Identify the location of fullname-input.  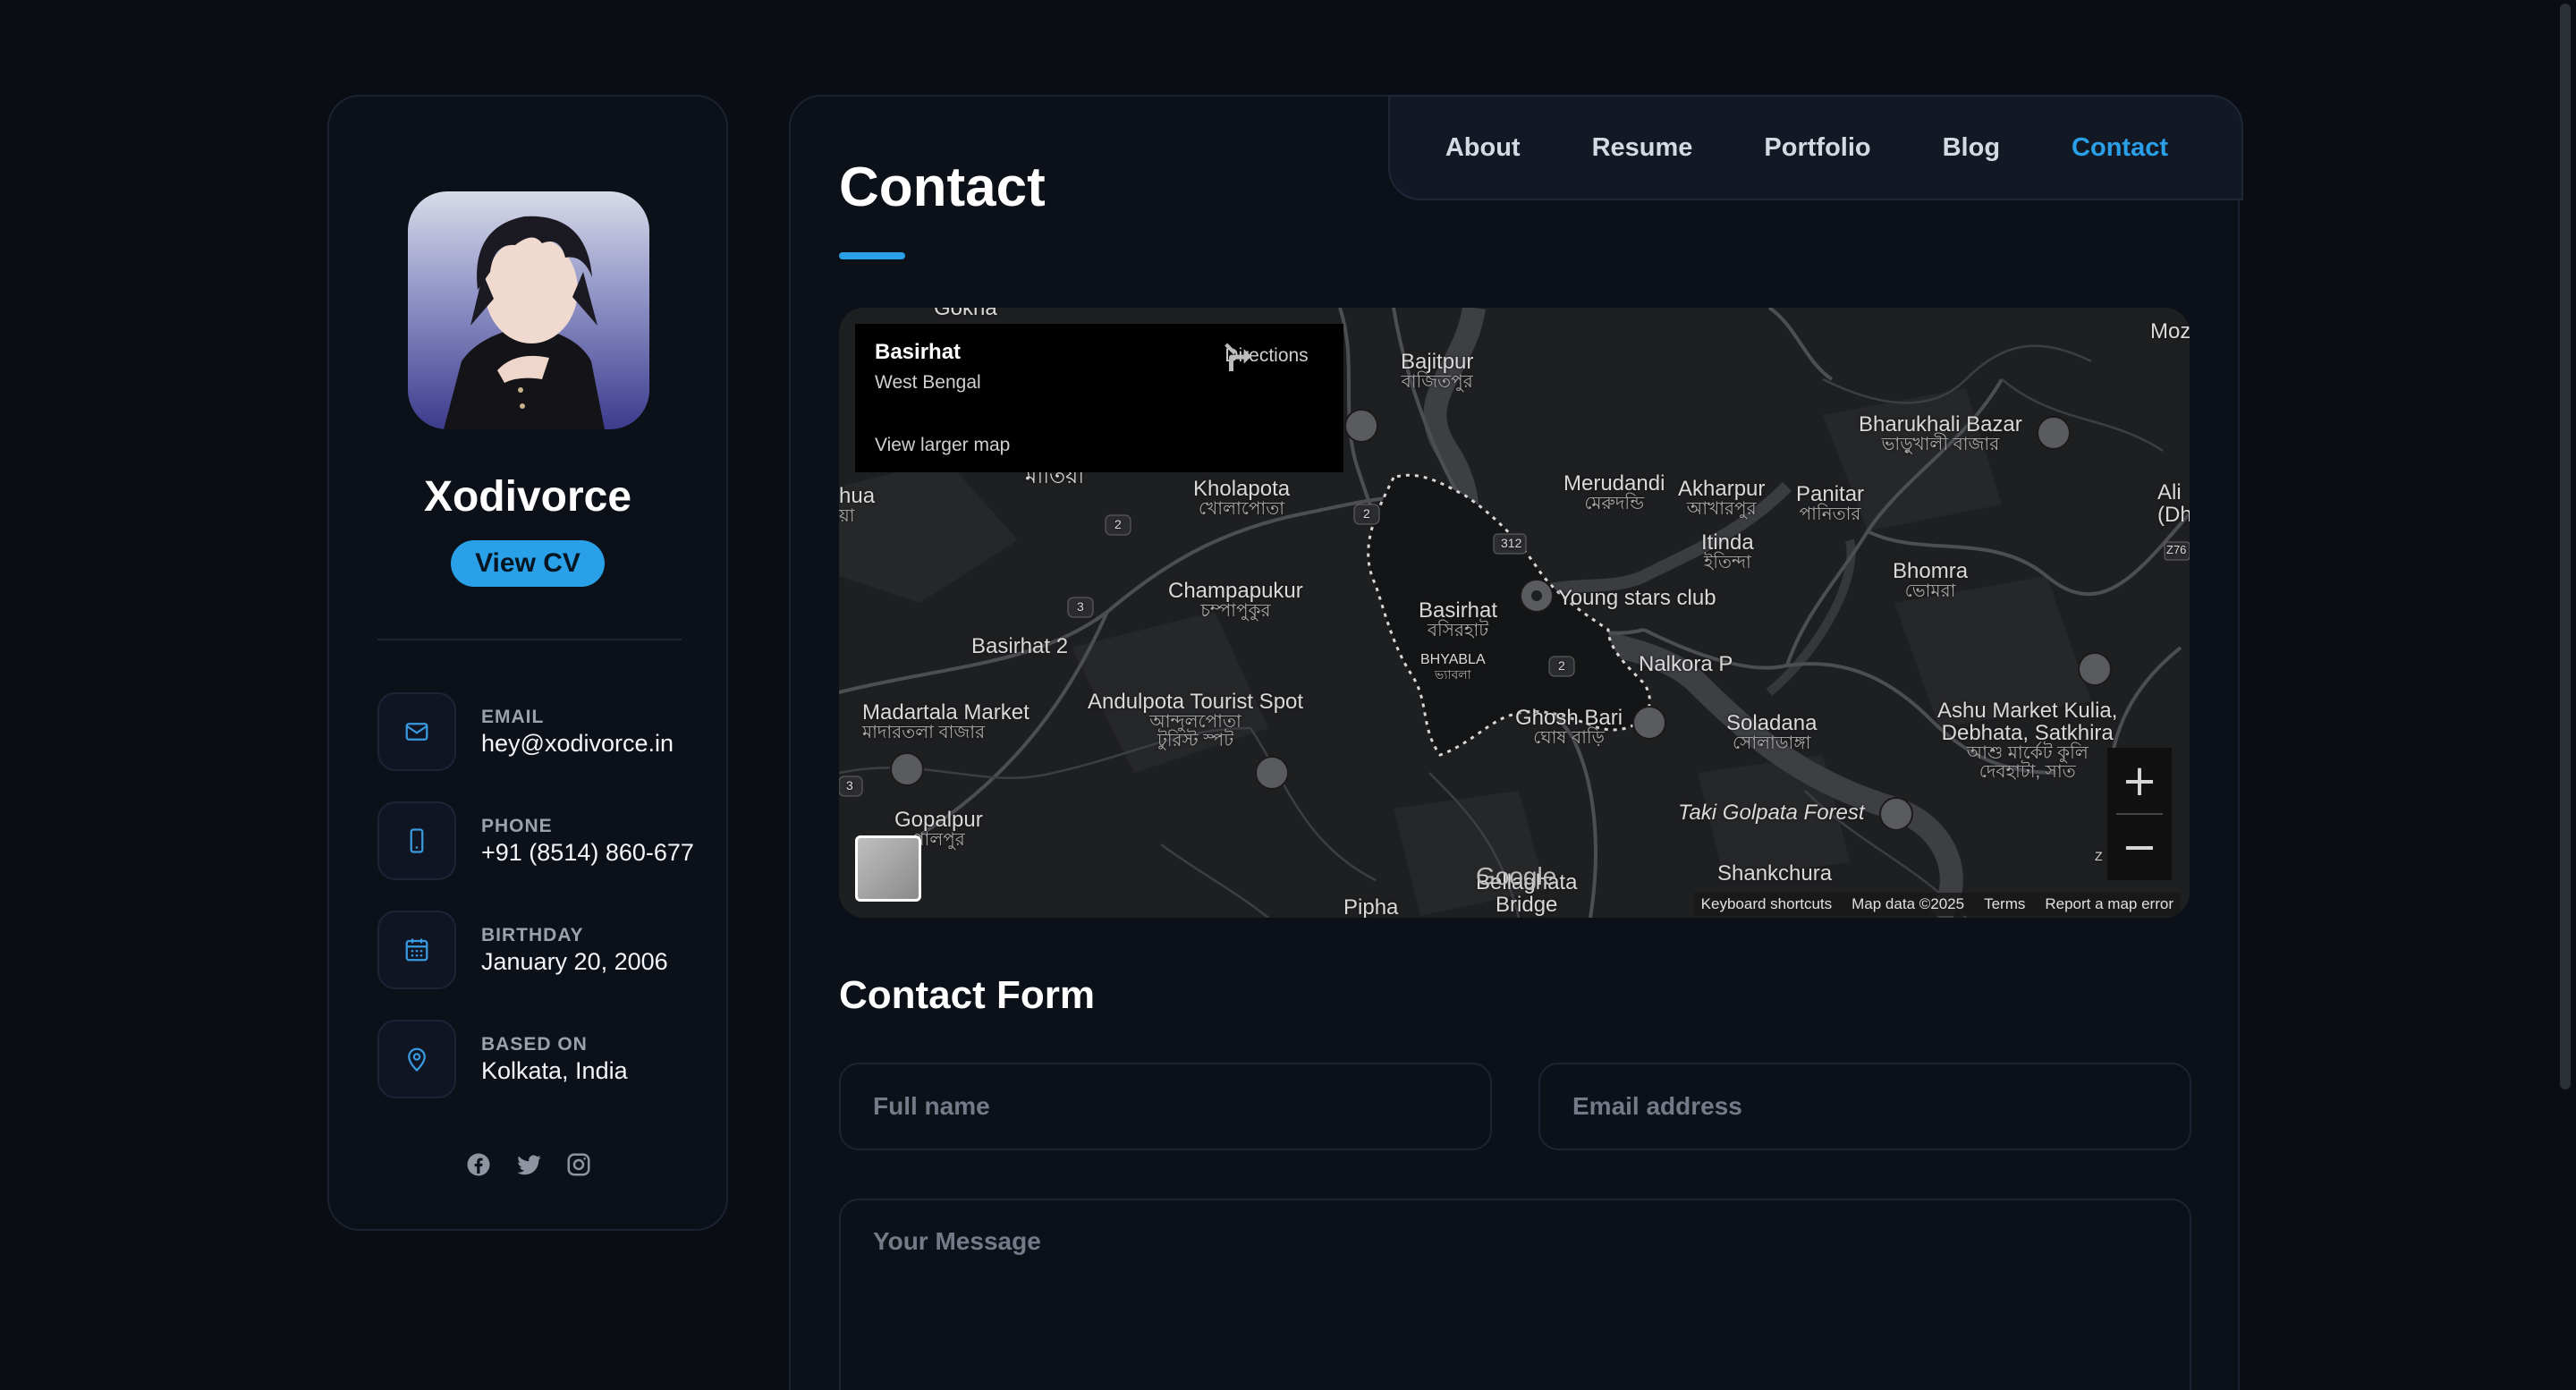
(1165, 1106).